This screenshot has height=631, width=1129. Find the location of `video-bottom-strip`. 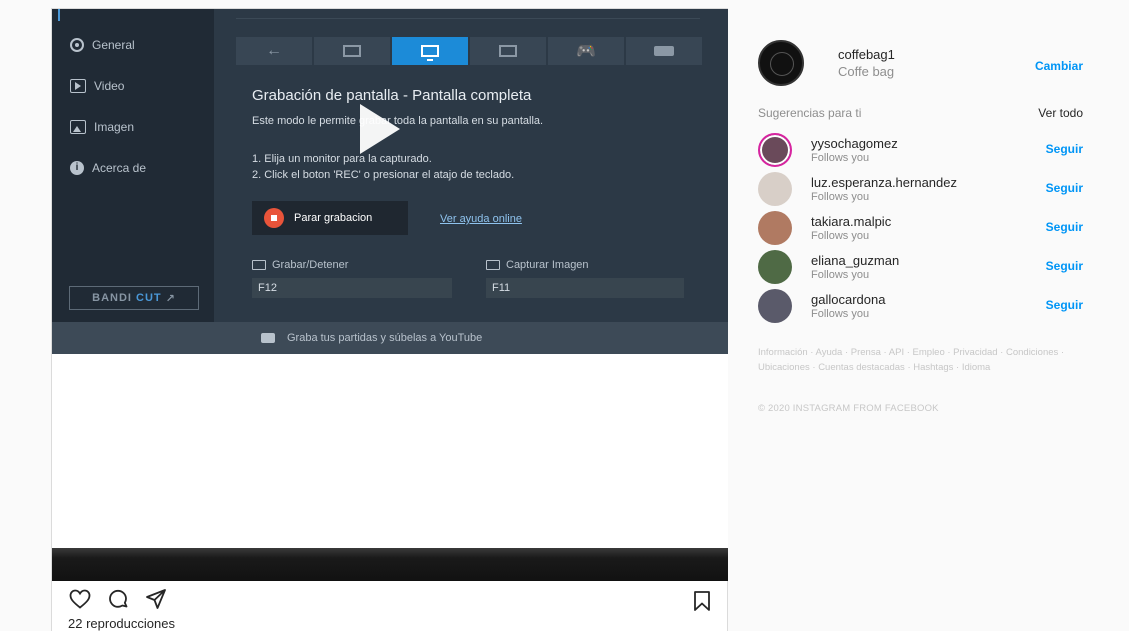

video-bottom-strip is located at coordinates (390, 564).